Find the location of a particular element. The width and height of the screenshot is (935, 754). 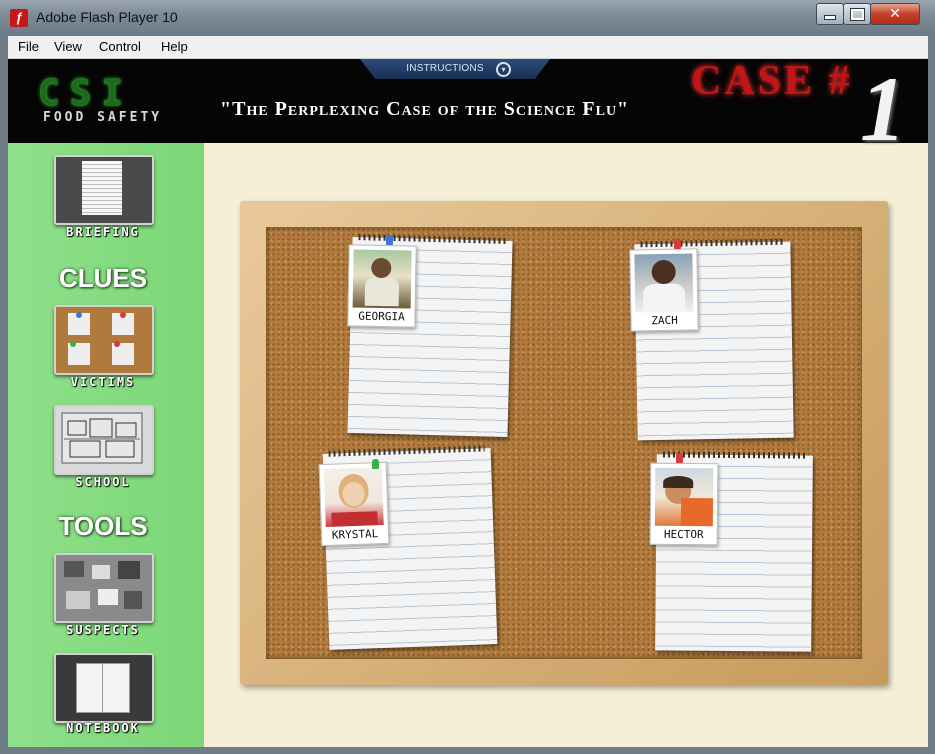

menu-file: File is located at coordinates (28, 46).